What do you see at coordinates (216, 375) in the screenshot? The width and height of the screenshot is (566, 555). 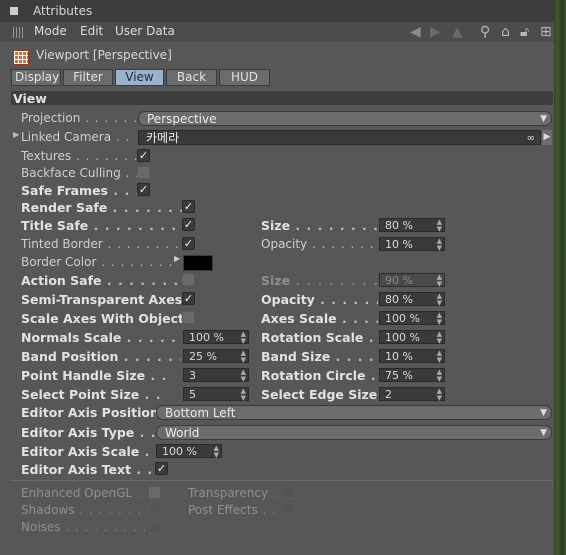 I see `point-handle-size-field: 3 ▲ ▼` at bounding box center [216, 375].